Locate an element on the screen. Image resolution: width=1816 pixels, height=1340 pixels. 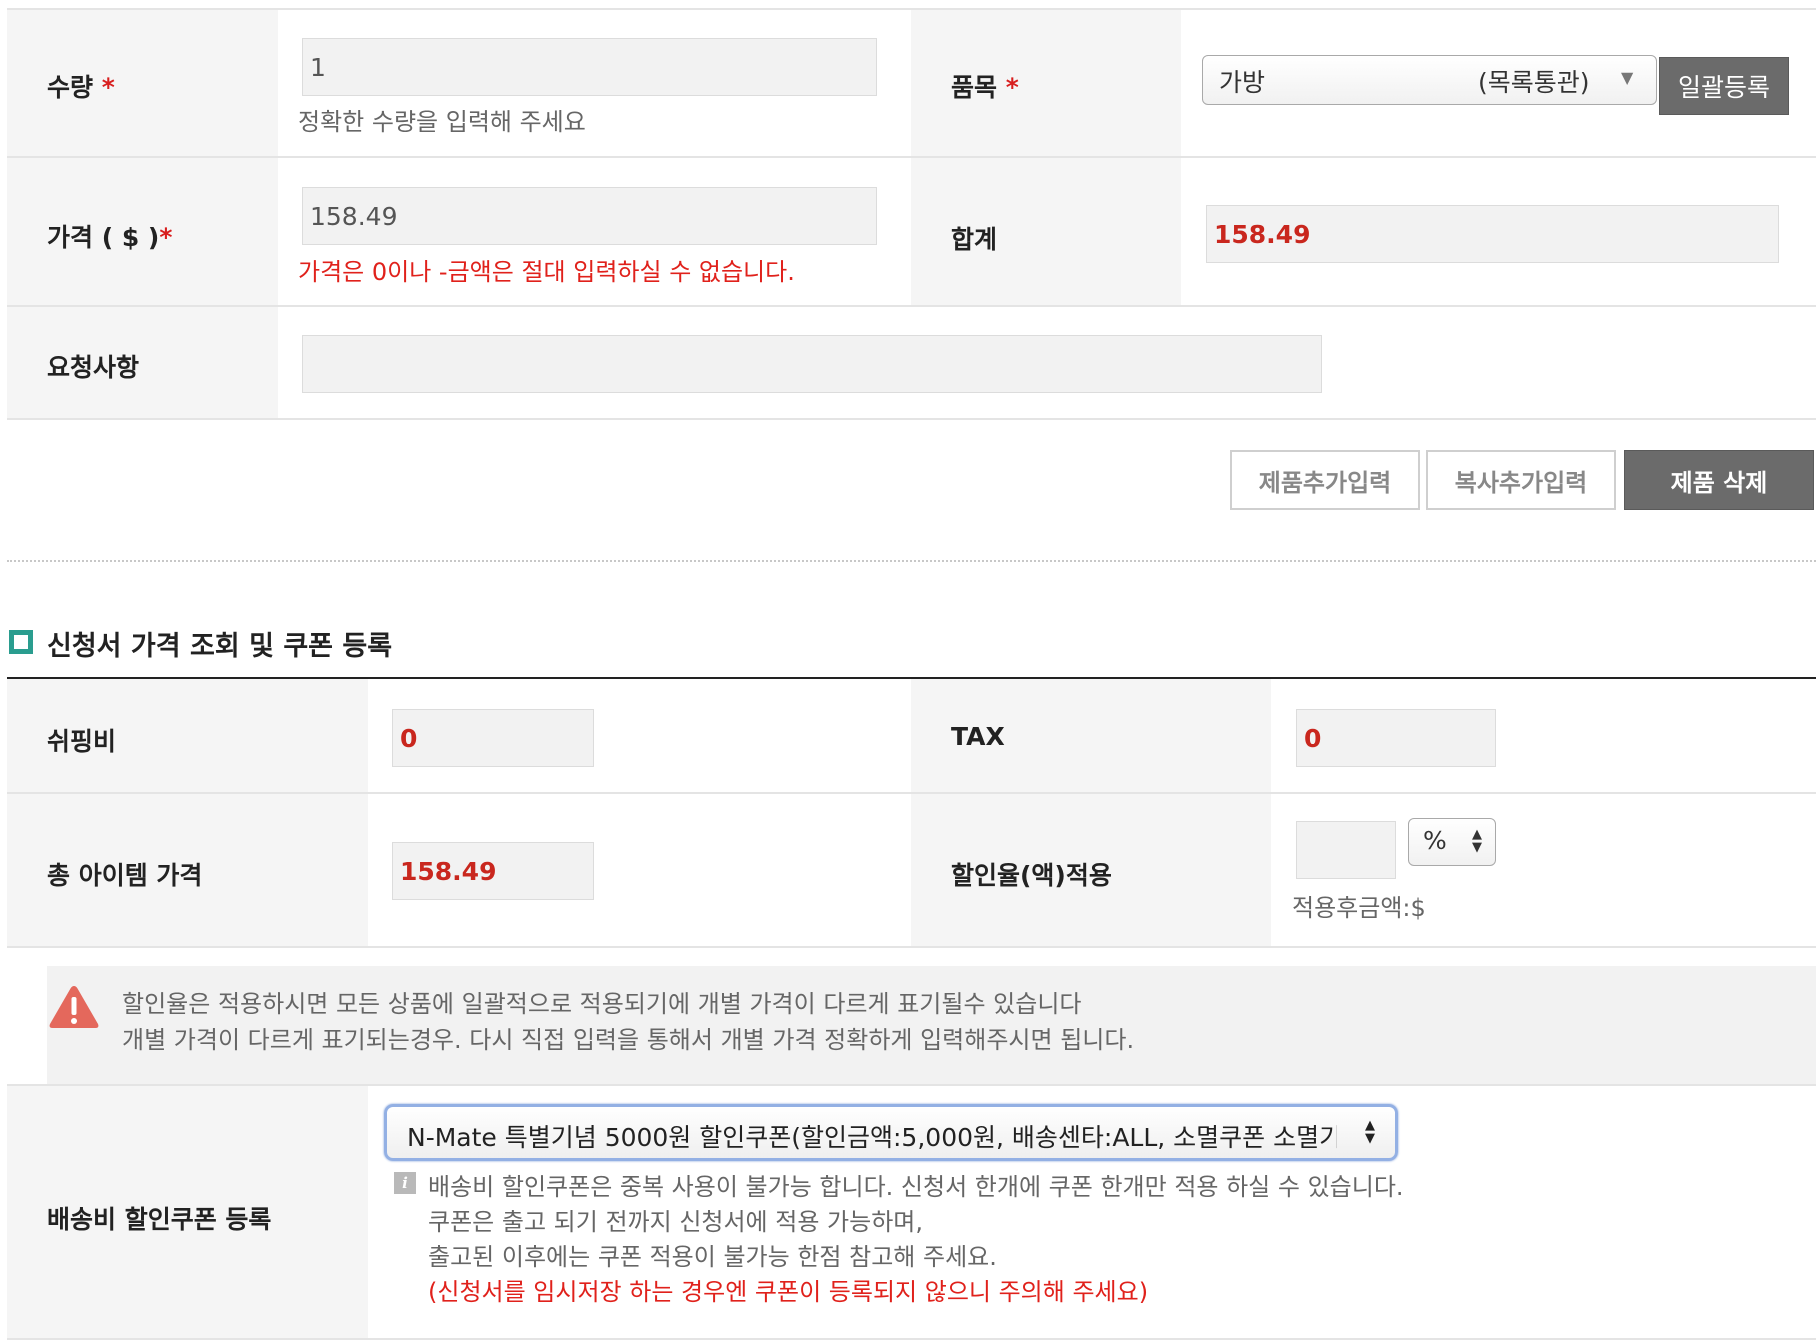
add-product-button: 제품추가입력 is located at coordinates (1325, 480).